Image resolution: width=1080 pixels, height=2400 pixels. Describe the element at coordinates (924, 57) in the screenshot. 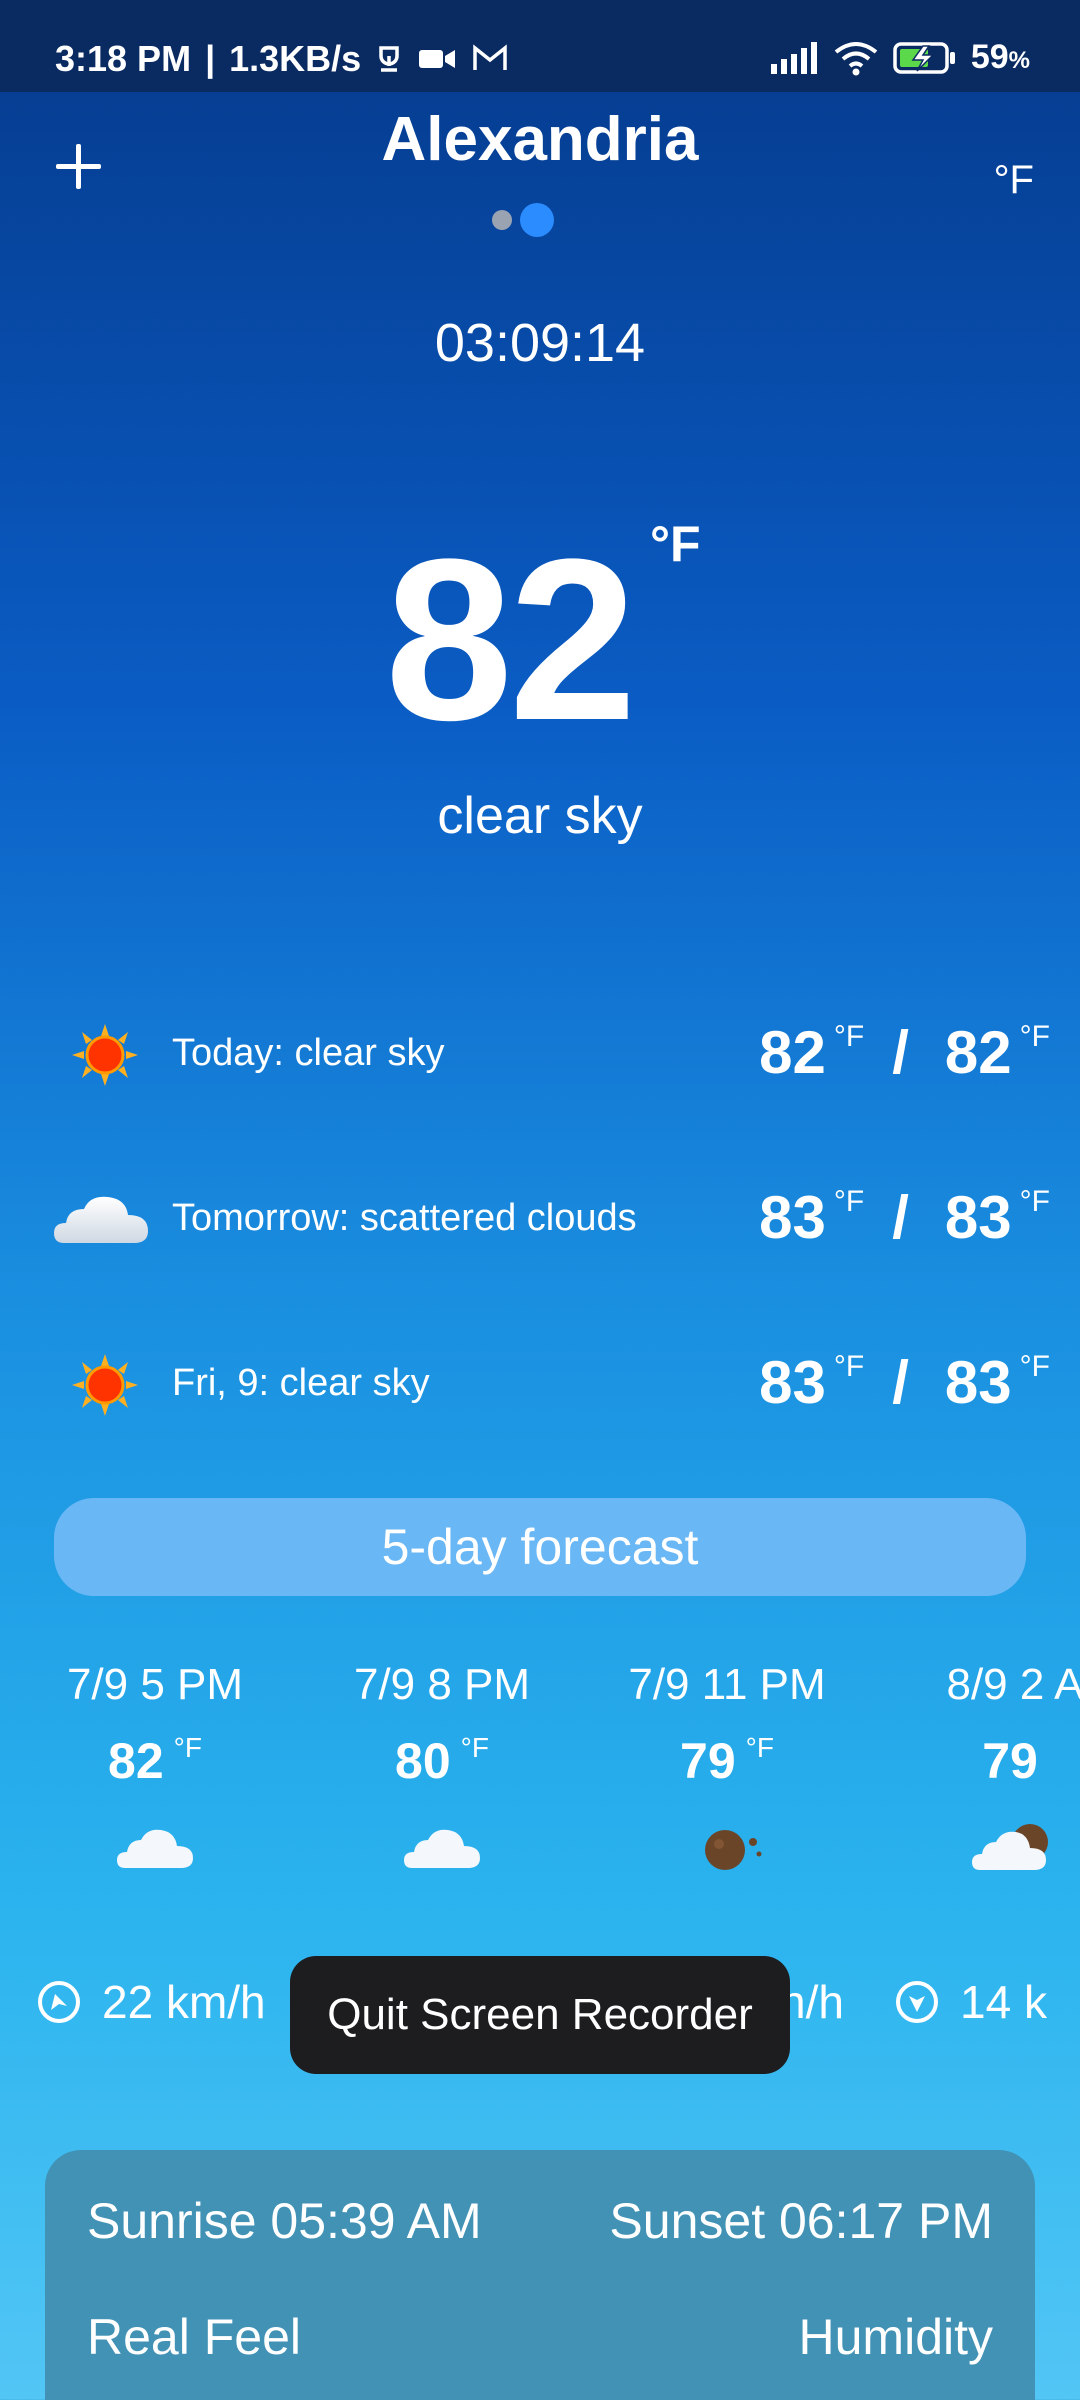

I see `battery-charging-icon` at that location.